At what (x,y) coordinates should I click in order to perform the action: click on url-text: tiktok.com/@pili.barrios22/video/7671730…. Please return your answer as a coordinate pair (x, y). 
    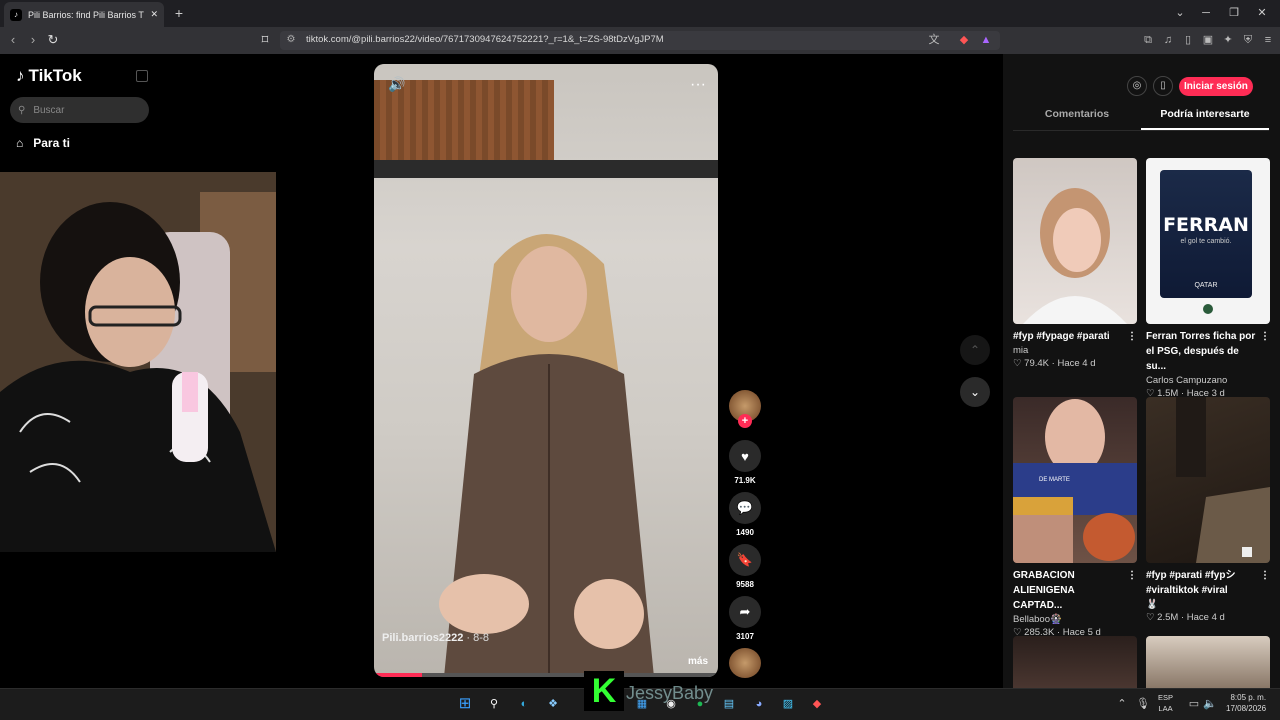
    Looking at the image, I should click on (485, 39).